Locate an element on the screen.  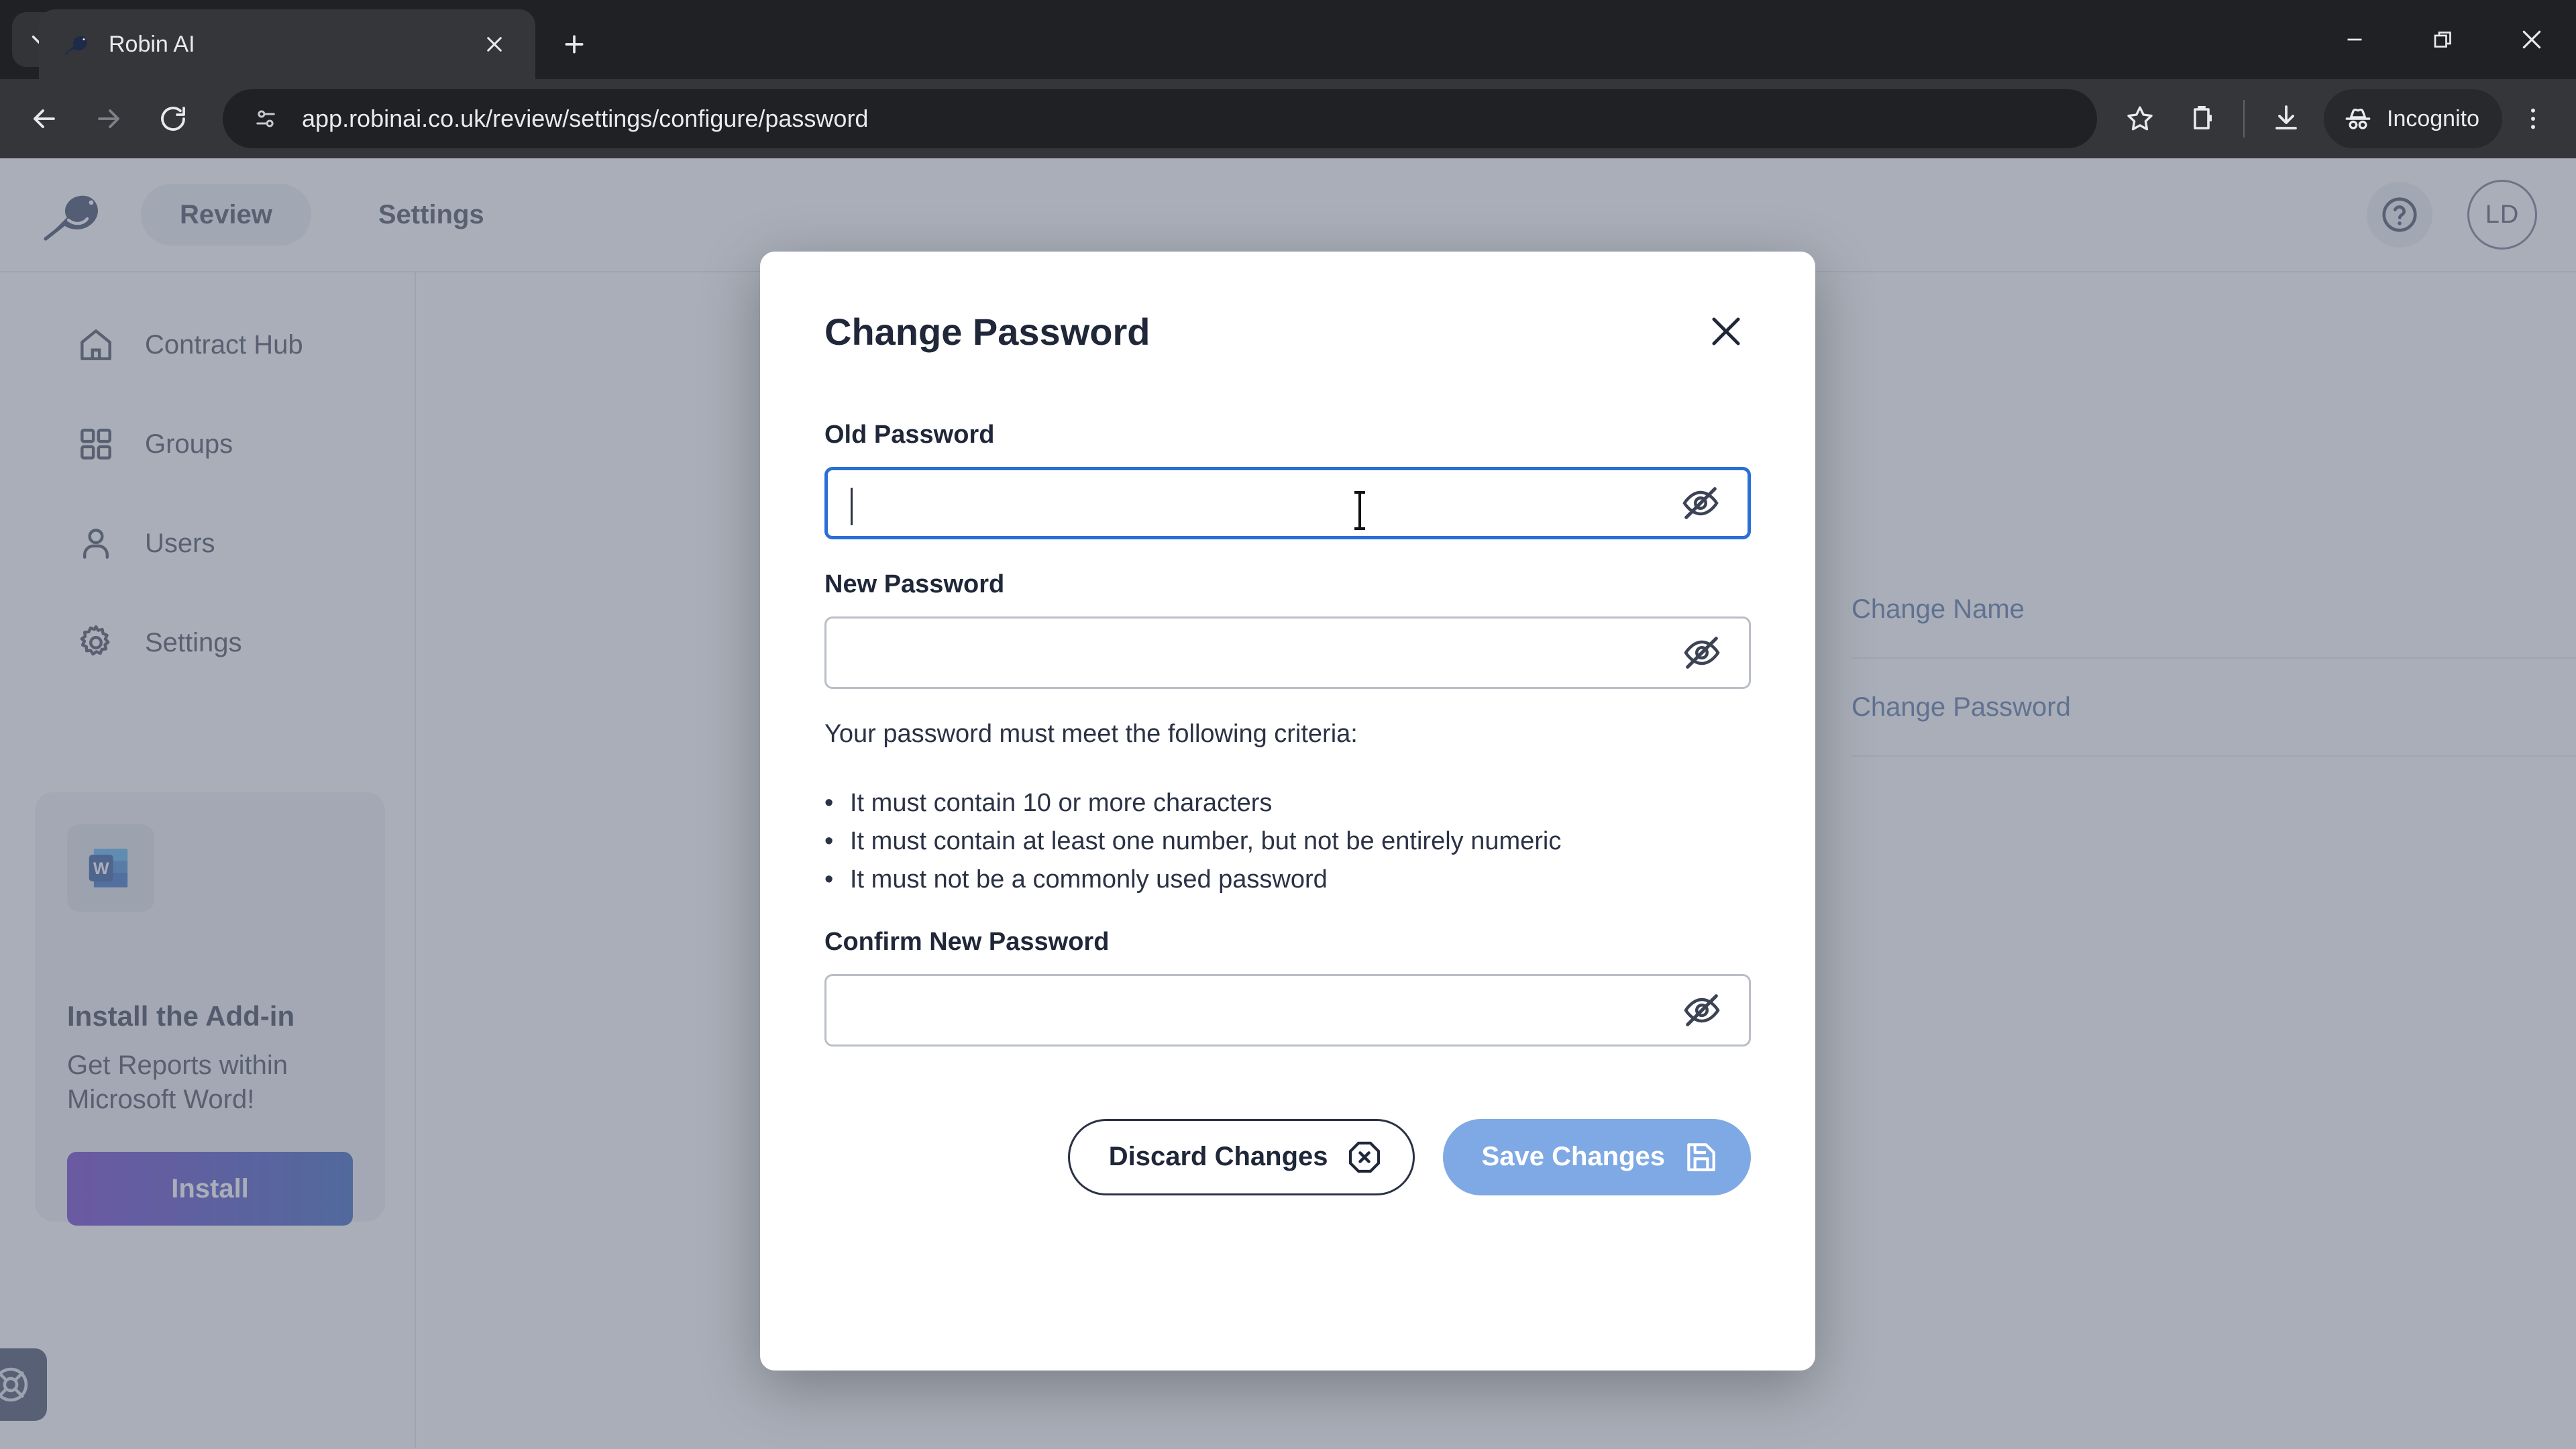
reload-button is located at coordinates (173, 119).